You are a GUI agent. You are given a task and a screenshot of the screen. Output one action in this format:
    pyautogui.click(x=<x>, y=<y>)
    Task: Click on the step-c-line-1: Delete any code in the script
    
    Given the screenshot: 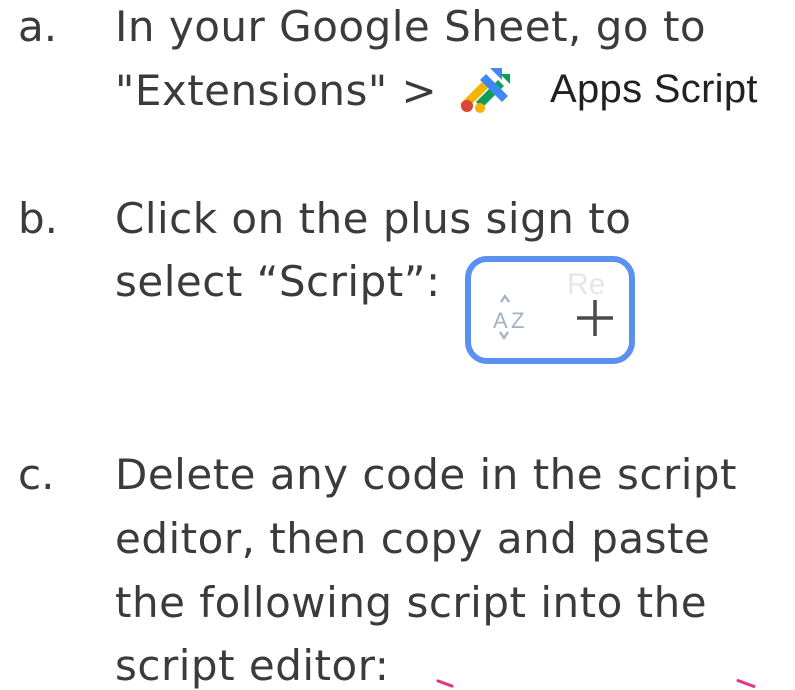 What is the action you would take?
    pyautogui.click(x=426, y=474)
    